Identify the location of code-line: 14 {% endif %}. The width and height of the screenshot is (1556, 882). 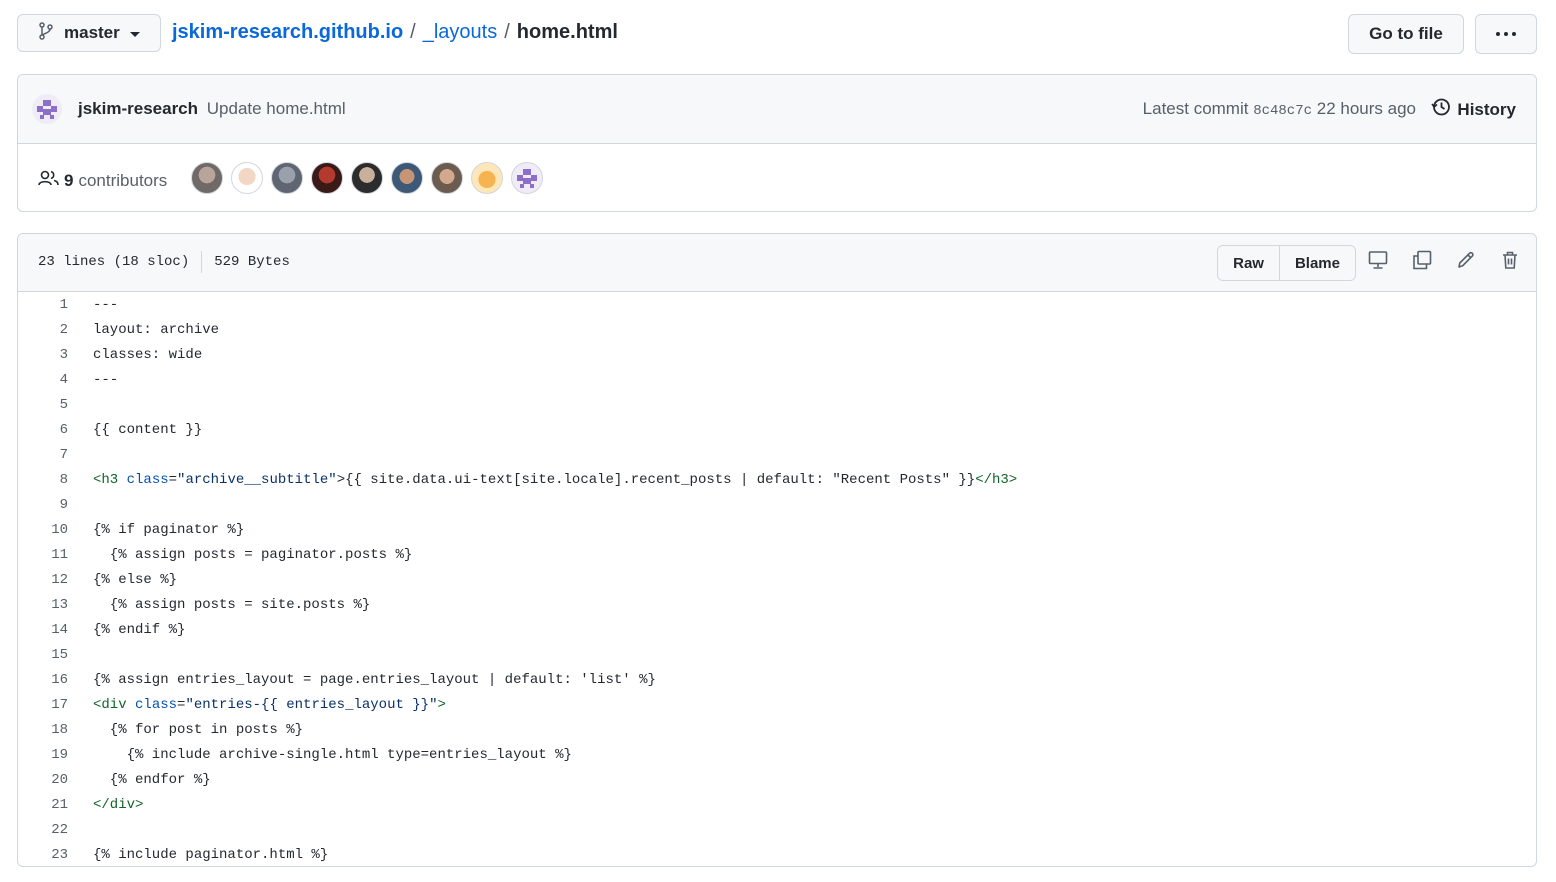
(777, 629).